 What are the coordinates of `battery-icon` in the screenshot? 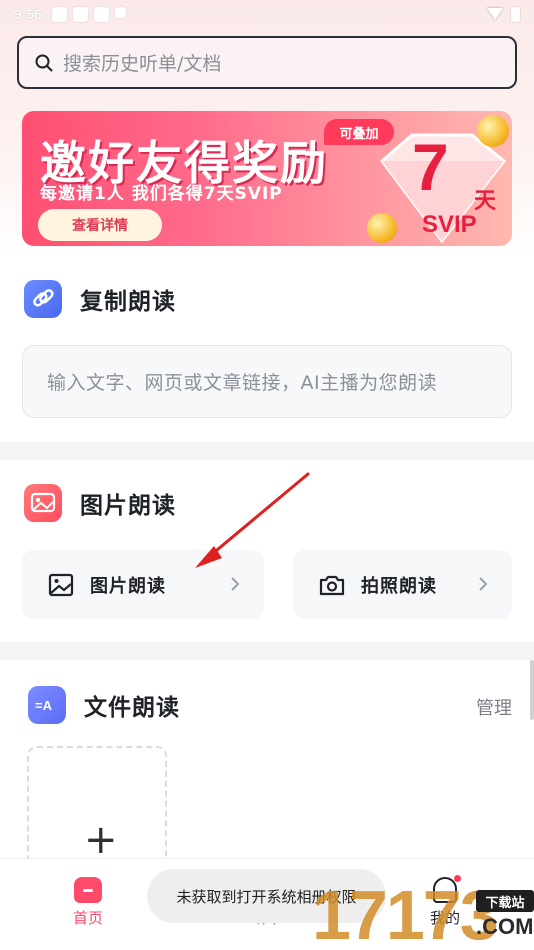 It's located at (515, 14).